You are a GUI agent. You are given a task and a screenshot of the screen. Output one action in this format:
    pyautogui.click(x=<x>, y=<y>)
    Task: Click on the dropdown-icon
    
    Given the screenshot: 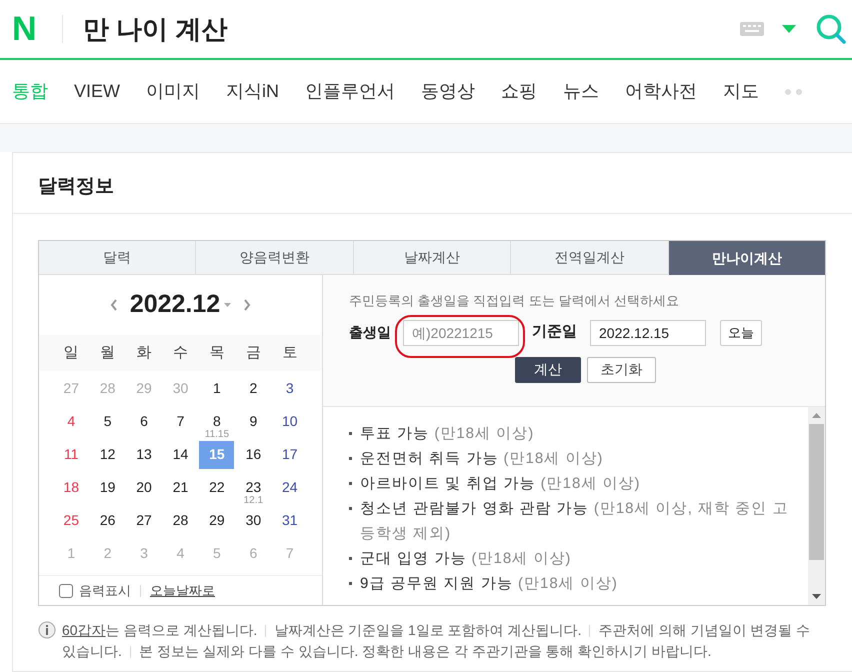 What is the action you would take?
    pyautogui.click(x=789, y=29)
    